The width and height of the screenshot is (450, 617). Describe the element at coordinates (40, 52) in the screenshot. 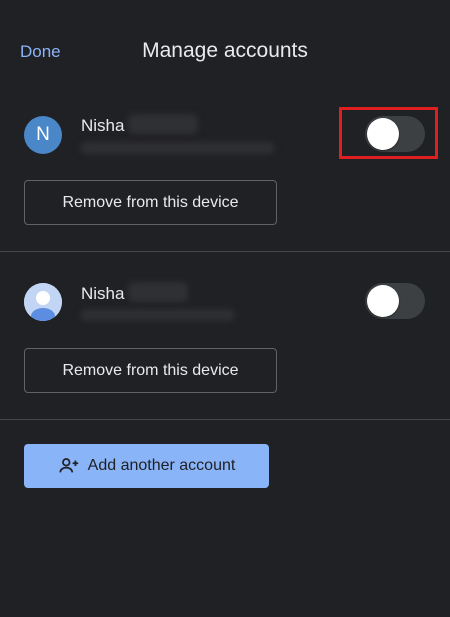

I see `done-button: Done` at that location.